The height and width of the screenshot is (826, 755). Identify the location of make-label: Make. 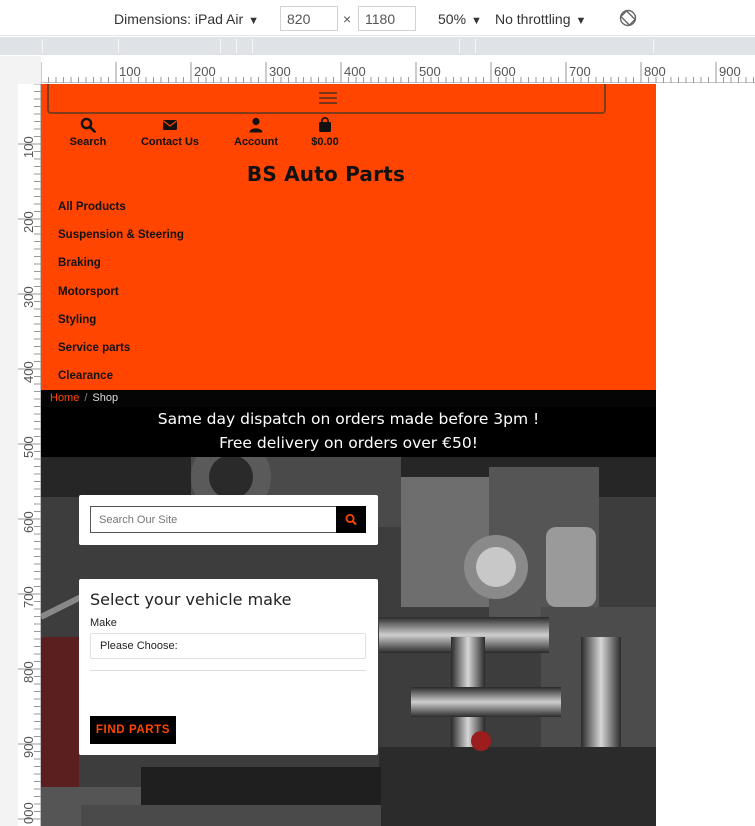
(103, 623).